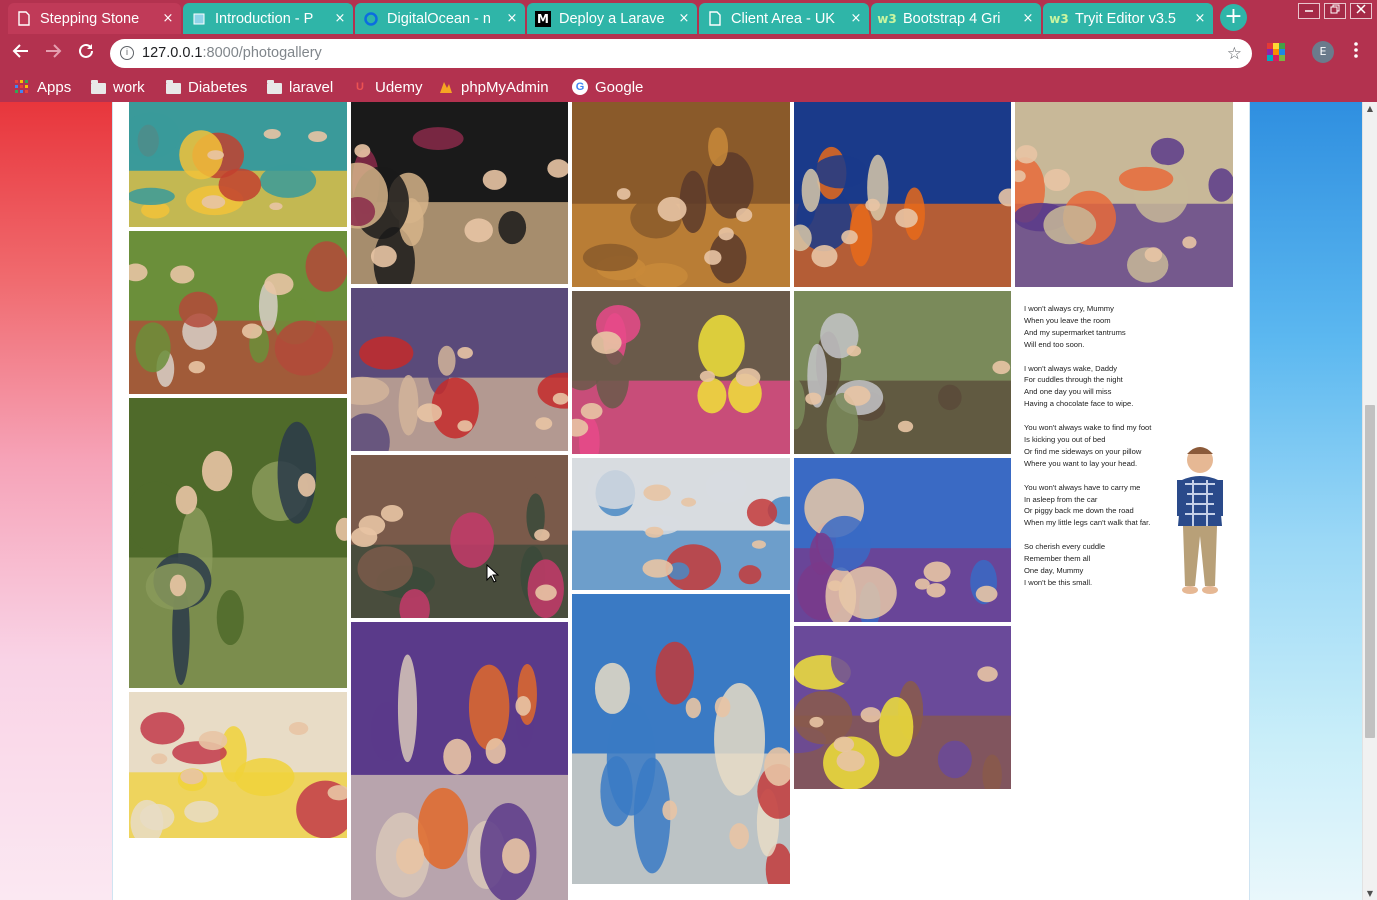 The width and height of the screenshot is (1377, 900). What do you see at coordinates (86, 53) in the screenshot?
I see `reload-icon` at bounding box center [86, 53].